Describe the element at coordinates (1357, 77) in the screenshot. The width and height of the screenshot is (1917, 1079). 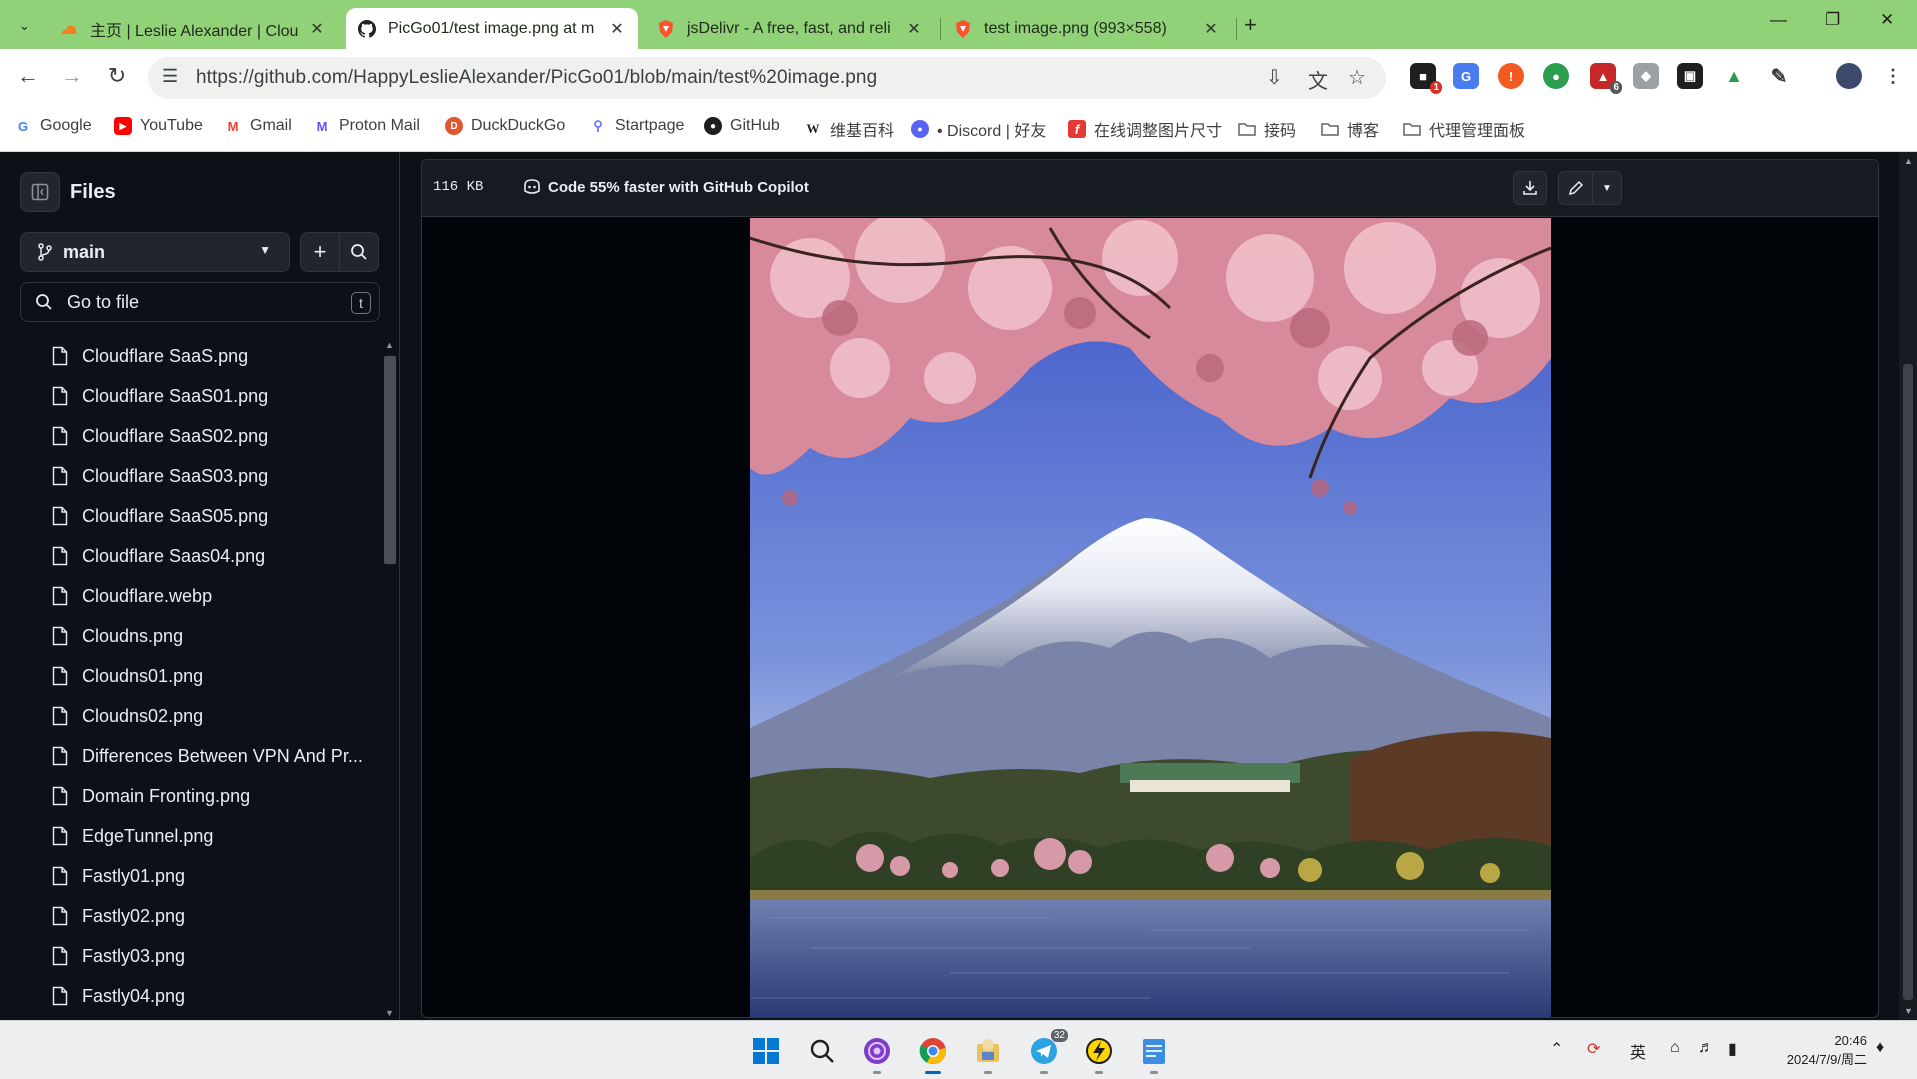
I see `bookmark-star-icon: ☆` at that location.